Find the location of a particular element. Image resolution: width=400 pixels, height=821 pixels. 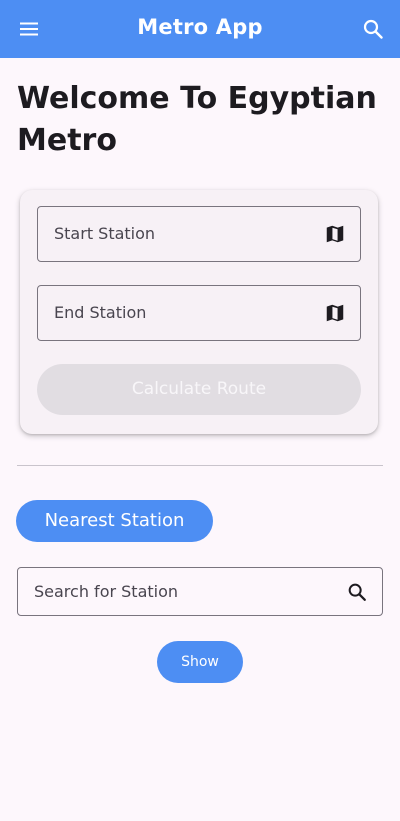

end-station-label: End Station is located at coordinates (100, 312).